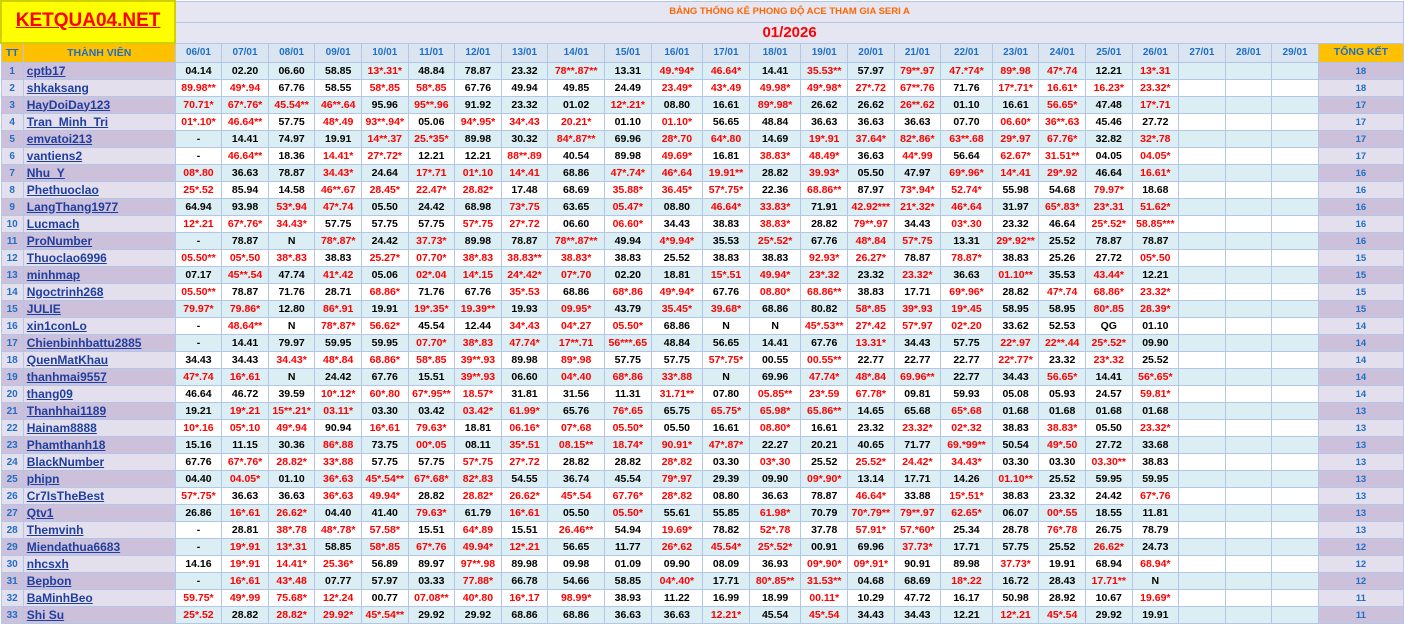 The height and width of the screenshot is (626, 1404). What do you see at coordinates (1360, 377) in the screenshot?
I see `total-cell: 14` at bounding box center [1360, 377].